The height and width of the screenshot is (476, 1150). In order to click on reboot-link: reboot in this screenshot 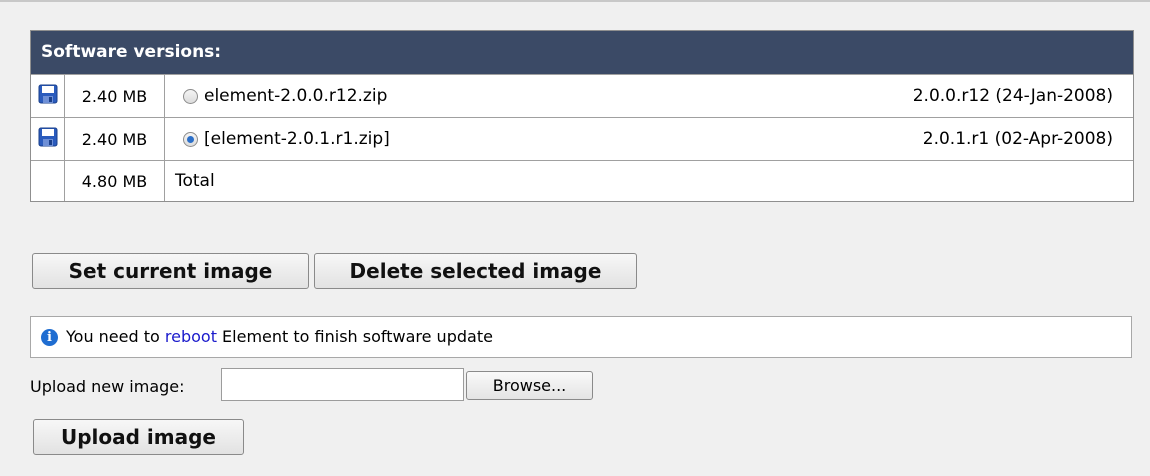, I will do `click(191, 336)`.